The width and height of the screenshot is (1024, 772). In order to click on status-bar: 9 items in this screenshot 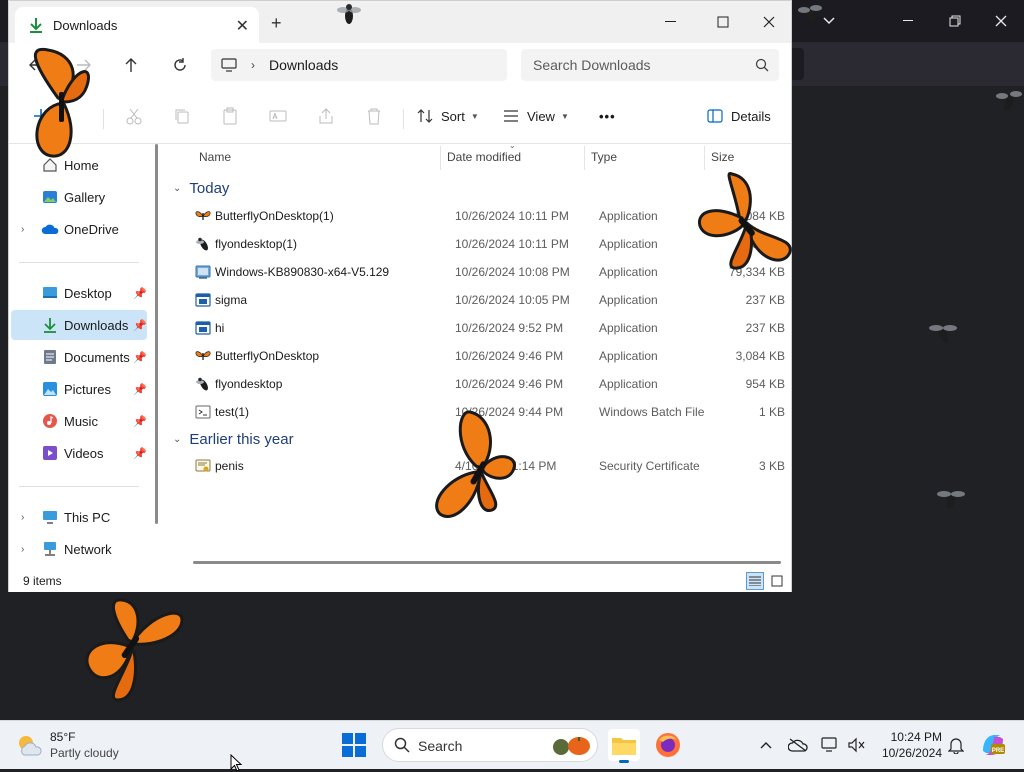, I will do `click(400, 581)`.